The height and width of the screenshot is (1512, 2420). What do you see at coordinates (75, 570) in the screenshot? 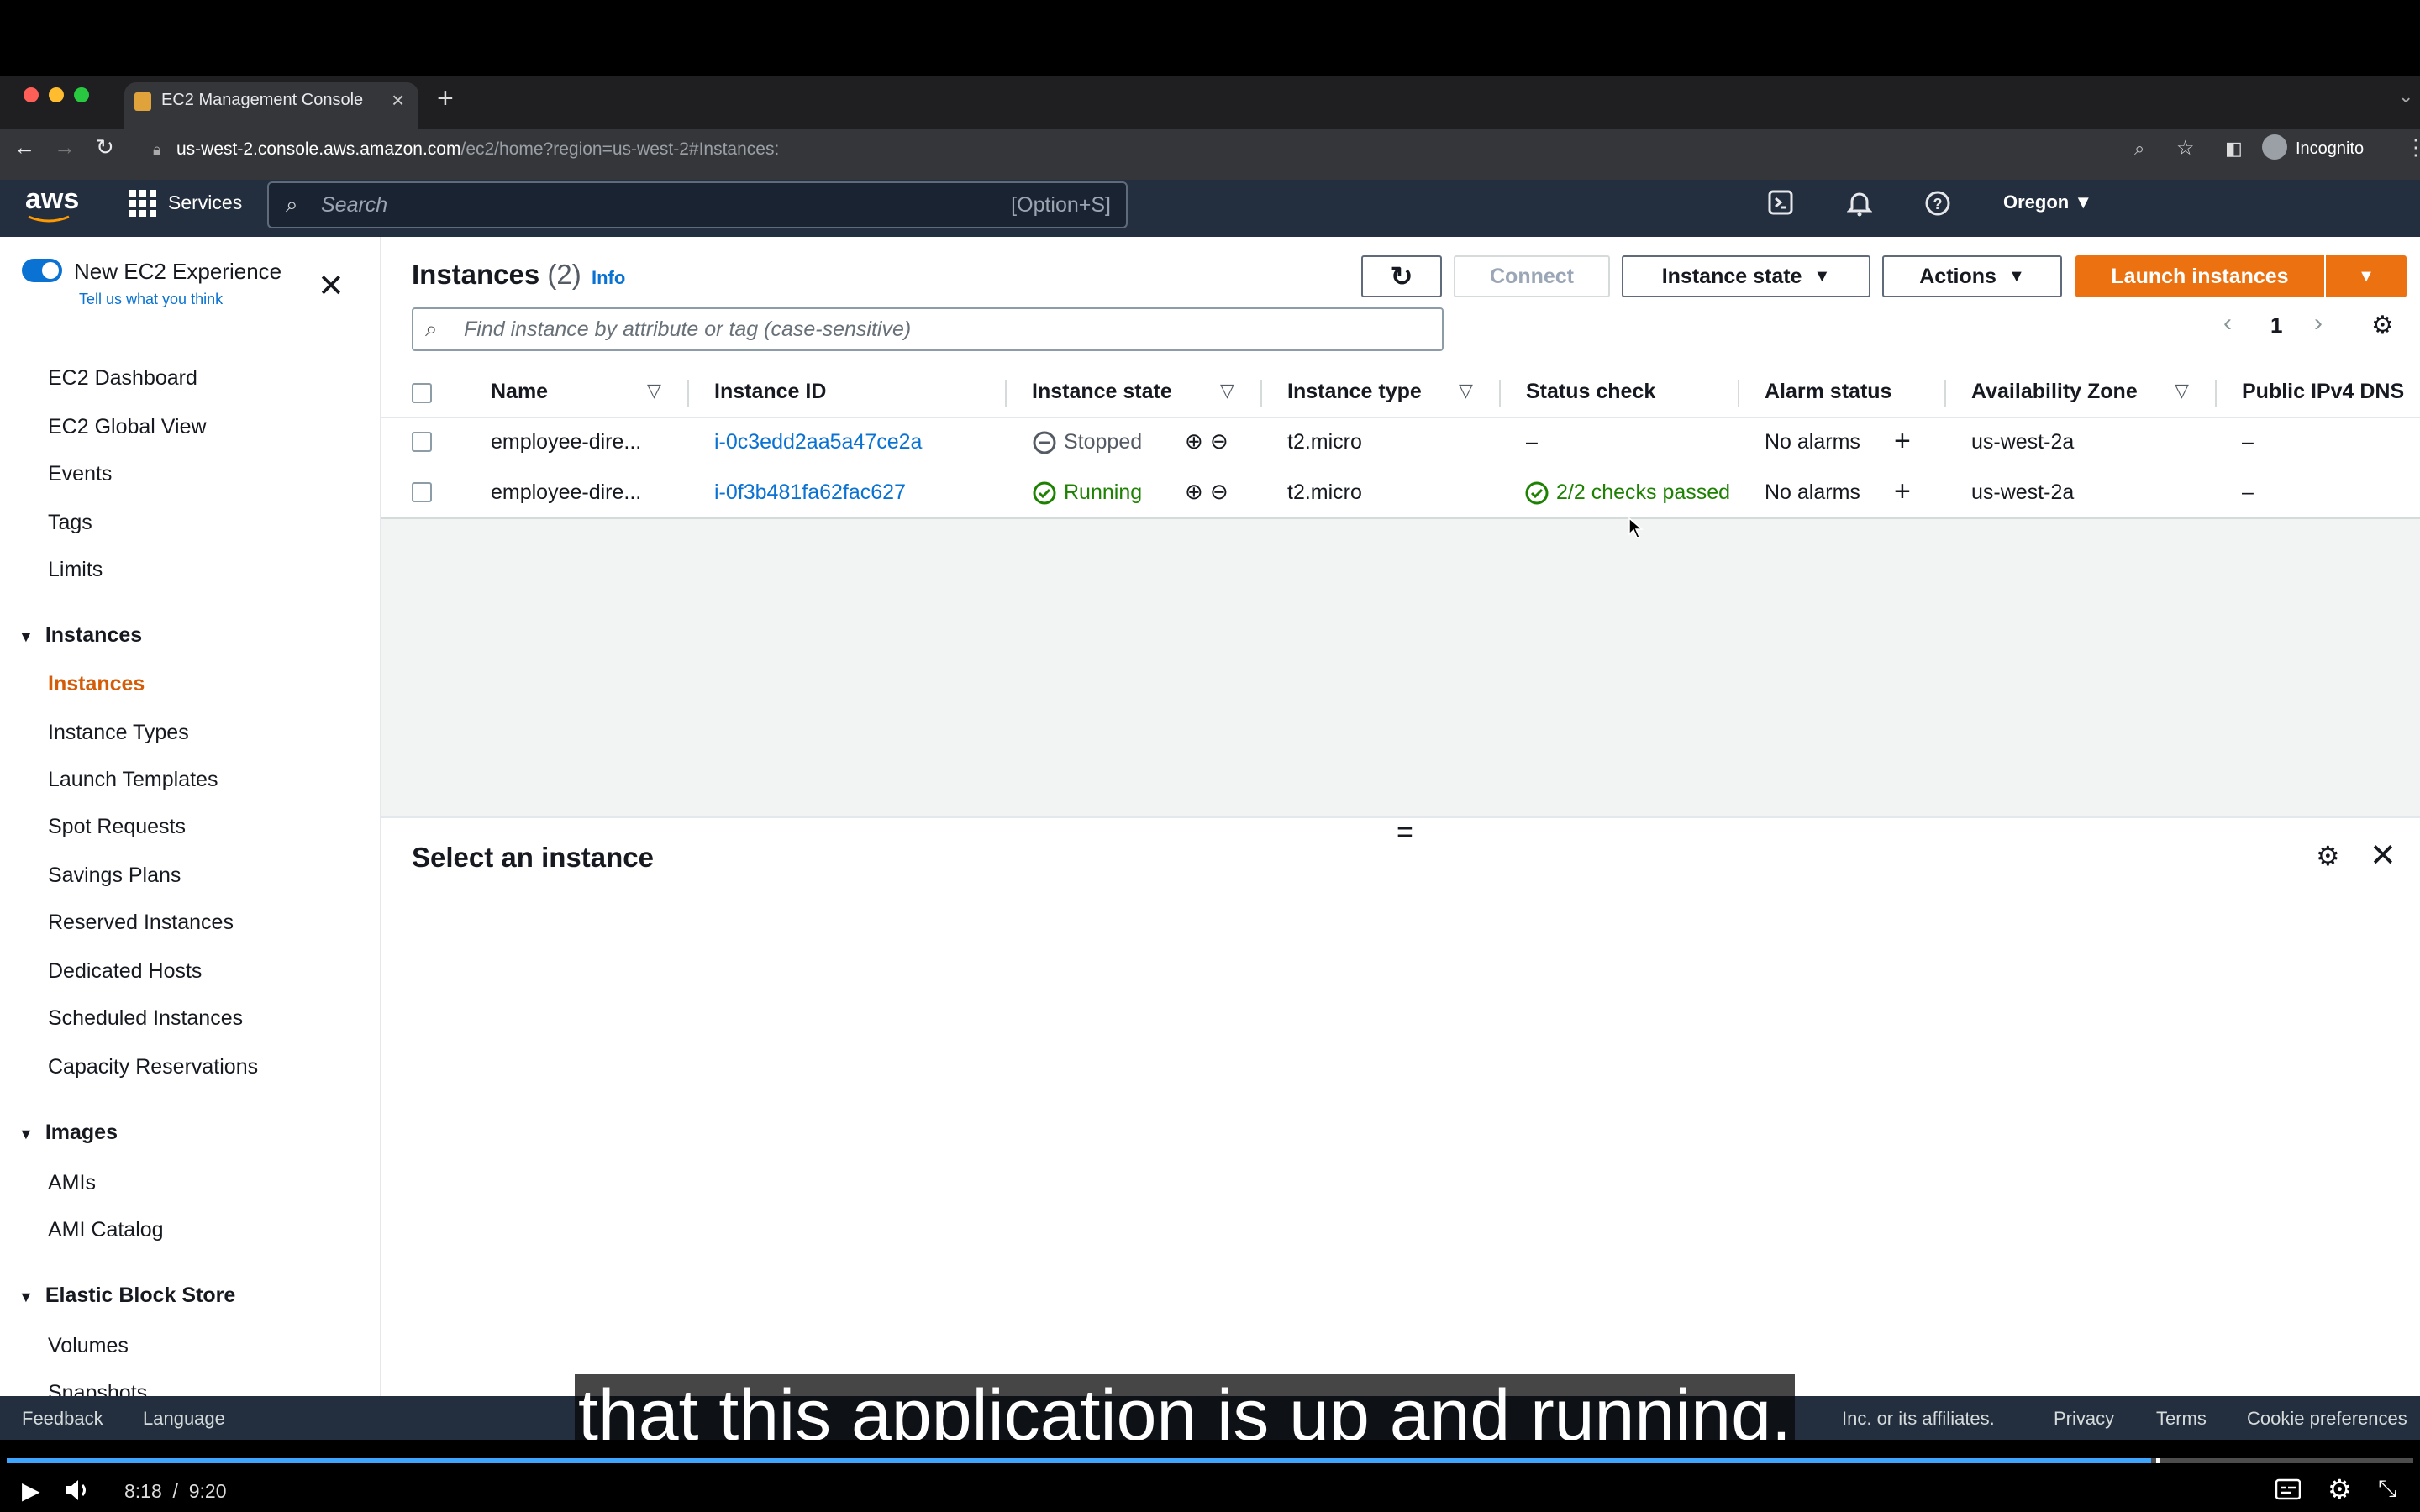
I see `sidebar-item-limits: Limits` at bounding box center [75, 570].